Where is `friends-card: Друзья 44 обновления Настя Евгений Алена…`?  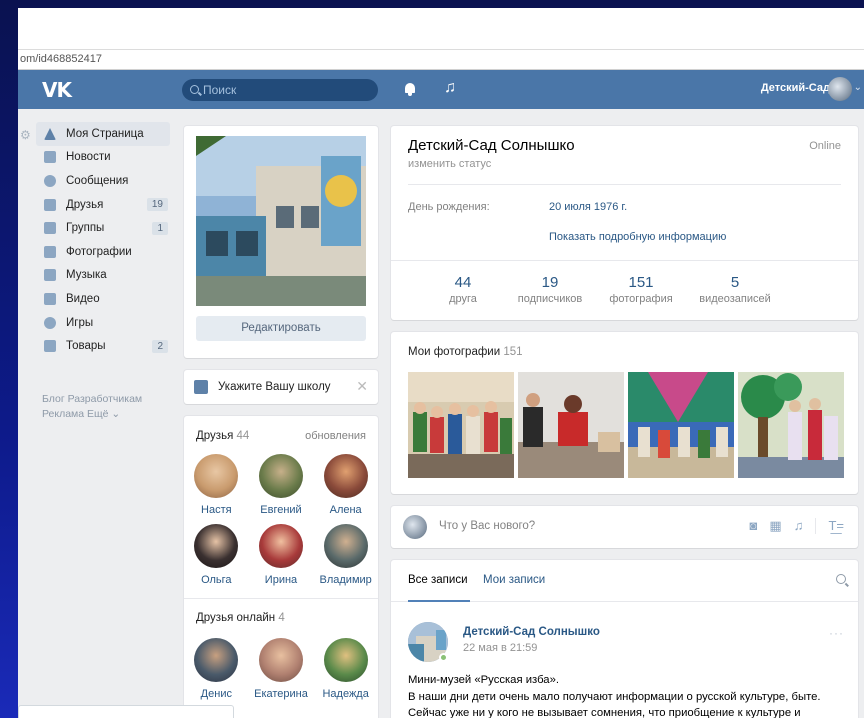
friends-card: Друзья 44 обновления Настя Евгений Алена… is located at coordinates (281, 567).